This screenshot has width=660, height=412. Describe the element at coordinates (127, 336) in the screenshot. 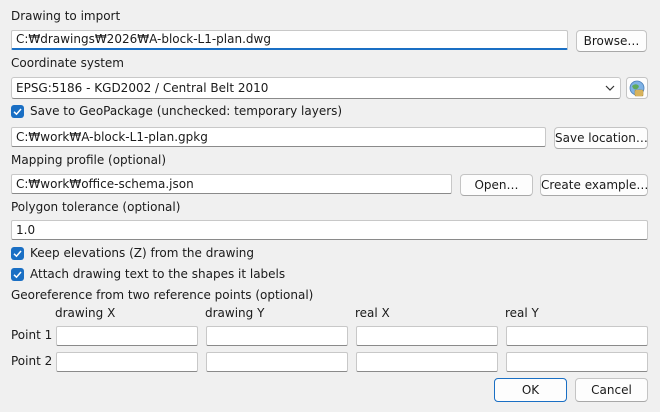

I see `point-1-drawing-x-input` at that location.